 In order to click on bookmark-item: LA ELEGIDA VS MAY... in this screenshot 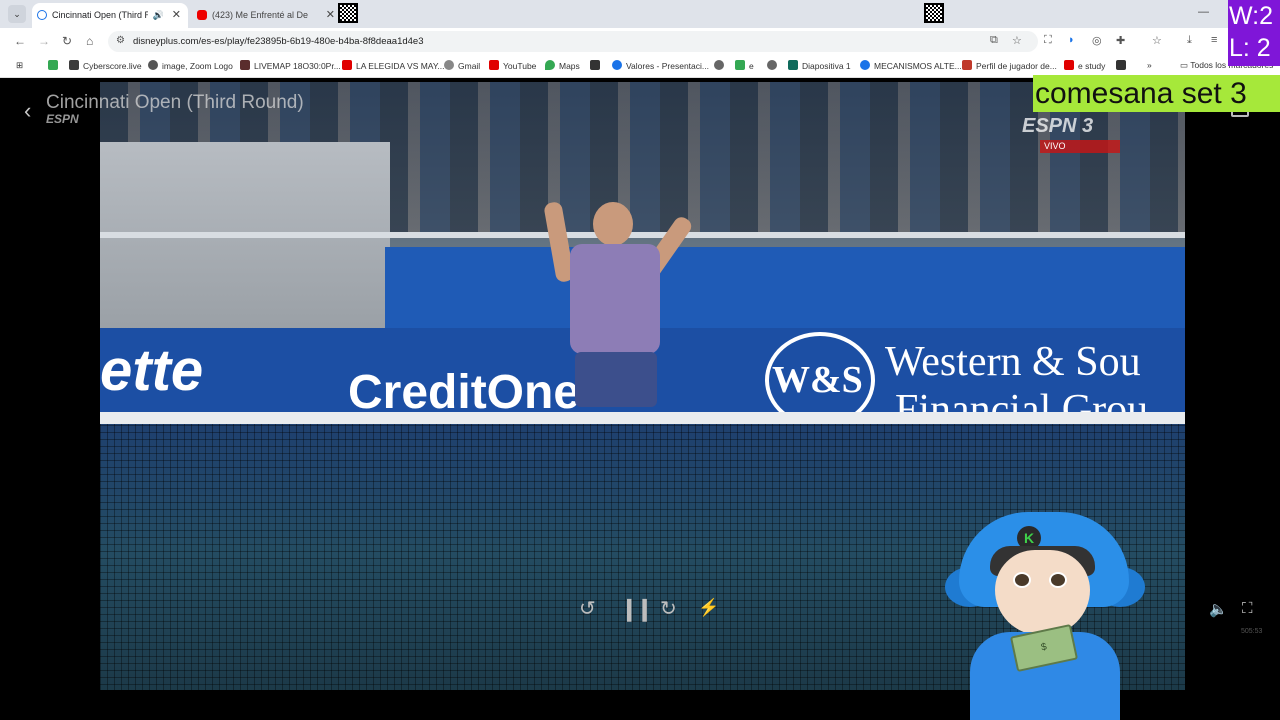, I will do `click(393, 65)`.